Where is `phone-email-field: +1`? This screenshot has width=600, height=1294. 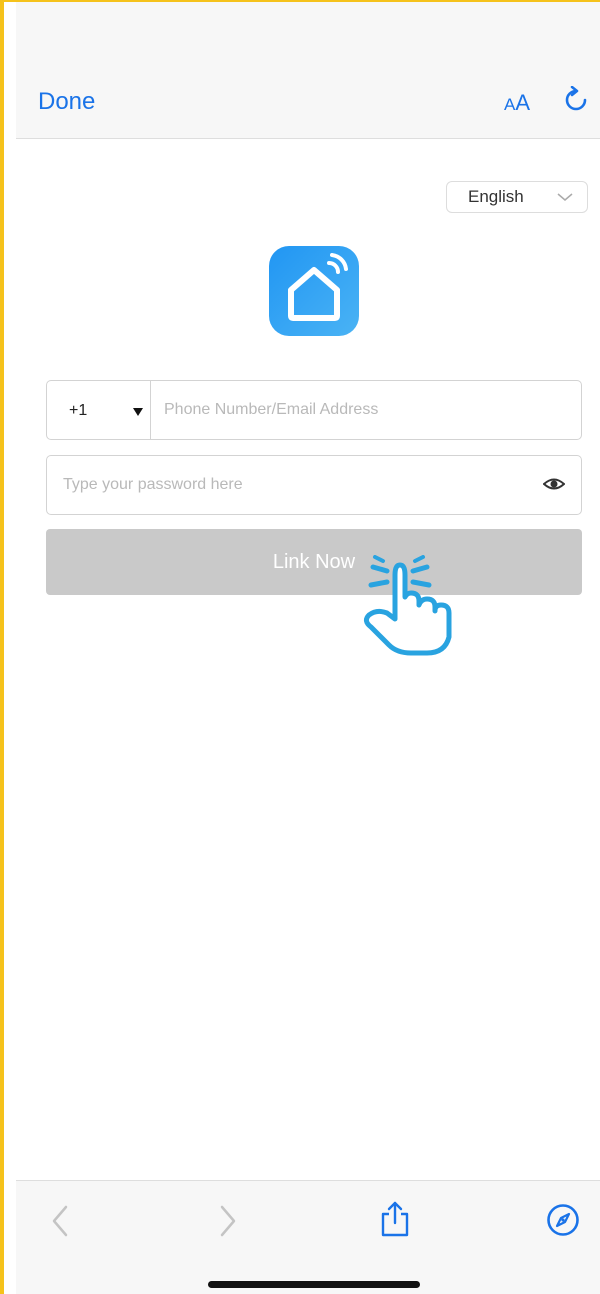
phone-email-field: +1 is located at coordinates (314, 410).